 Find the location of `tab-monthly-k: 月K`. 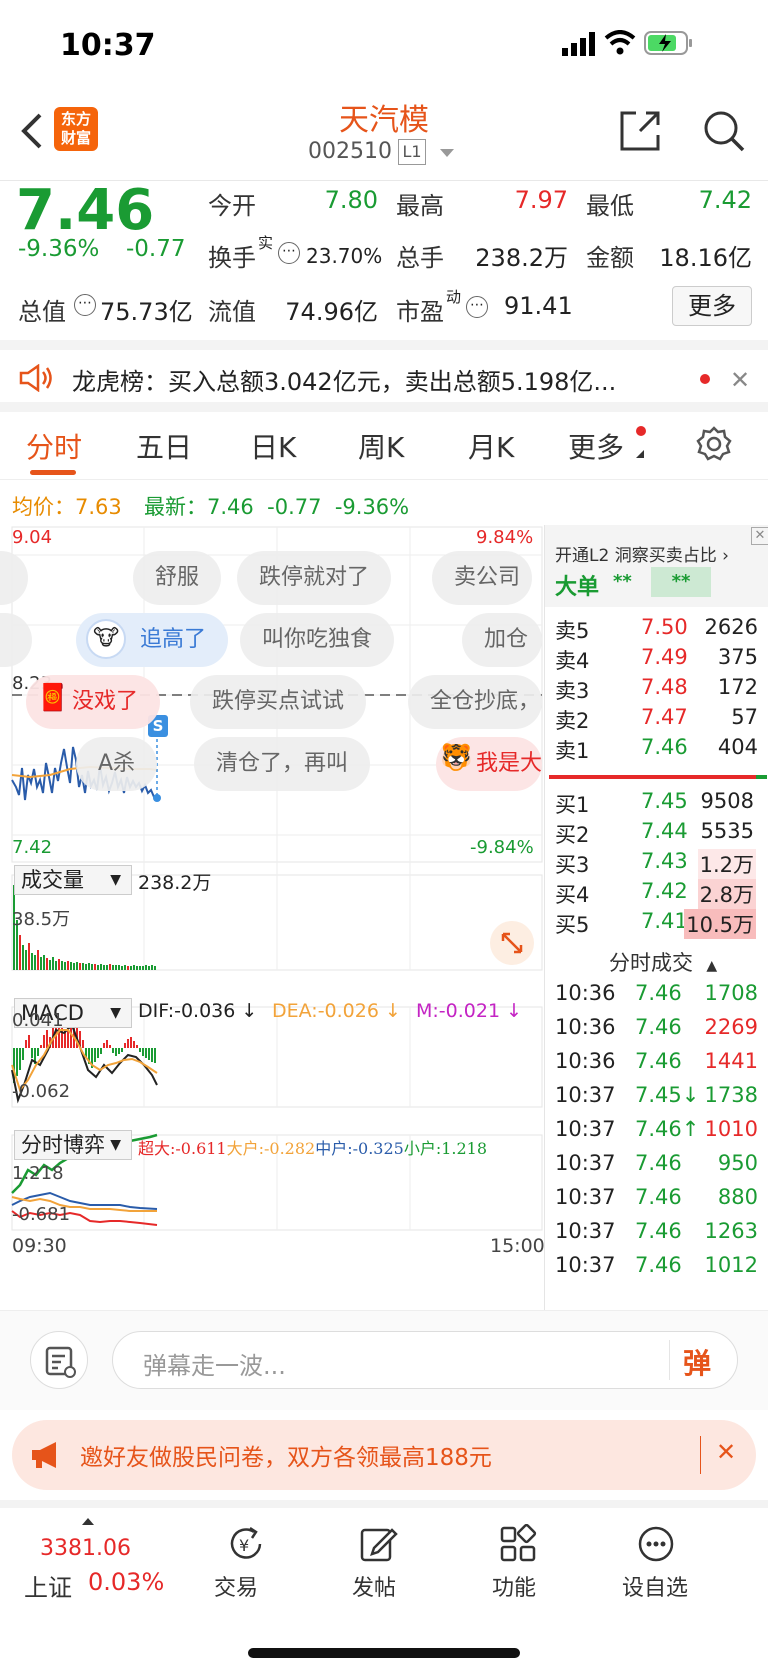

tab-monthly-k: 月K is located at coordinates (491, 446).